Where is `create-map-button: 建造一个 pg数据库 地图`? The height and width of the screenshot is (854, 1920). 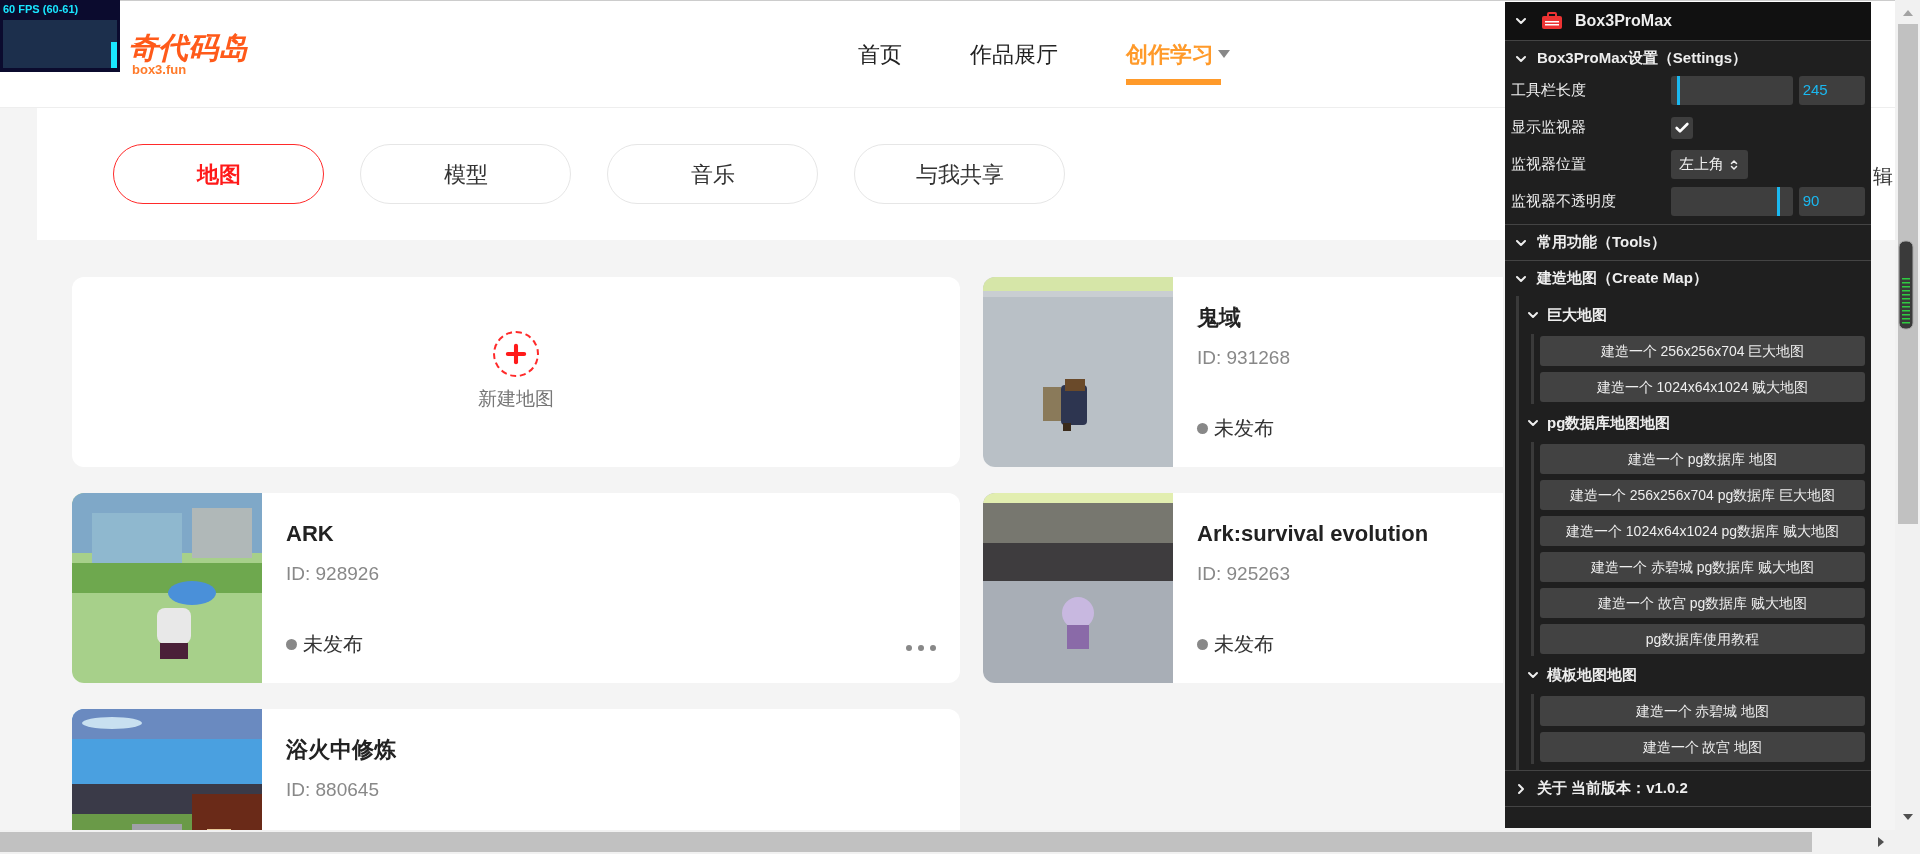
create-map-button: 建造一个 pg数据库 地图 is located at coordinates (1702, 459).